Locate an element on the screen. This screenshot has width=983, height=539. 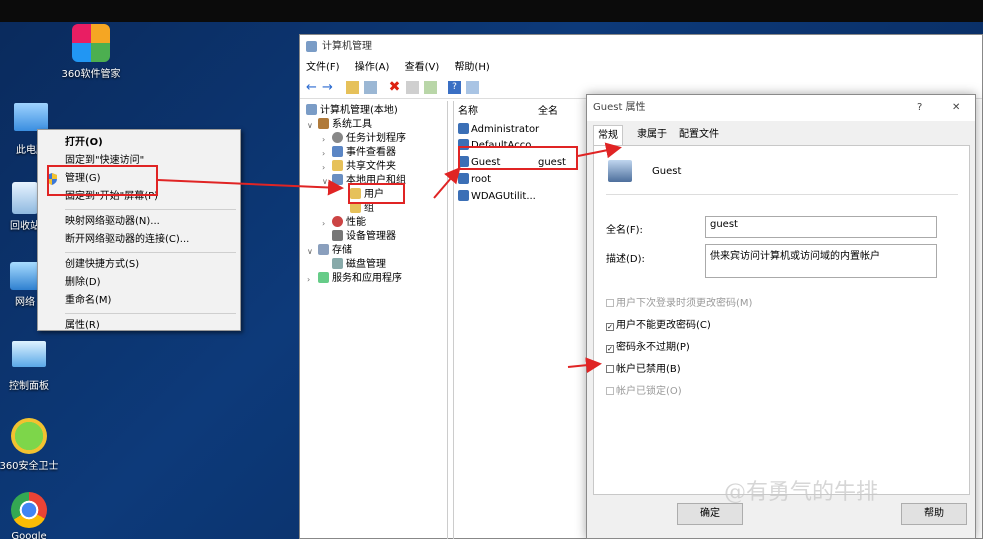
arrow-to-users is located at coordinates (250, 187).